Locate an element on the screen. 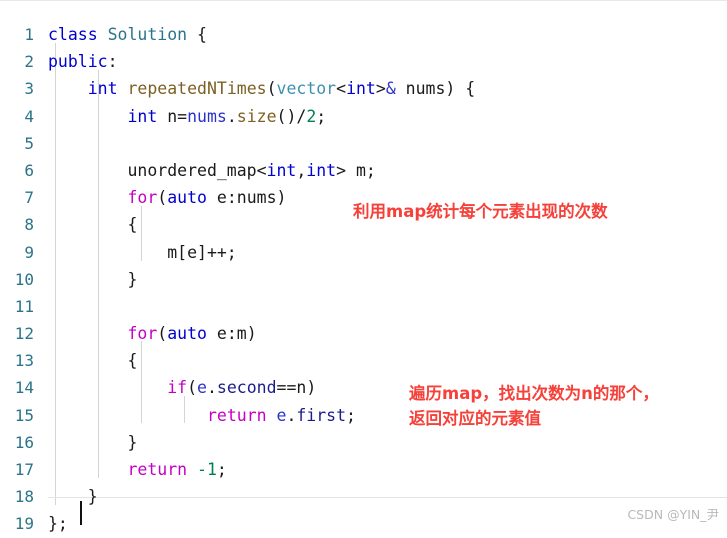 Image resolution: width=727 pixels, height=538 pixels. line-text: return e.first; is located at coordinates (202, 415).